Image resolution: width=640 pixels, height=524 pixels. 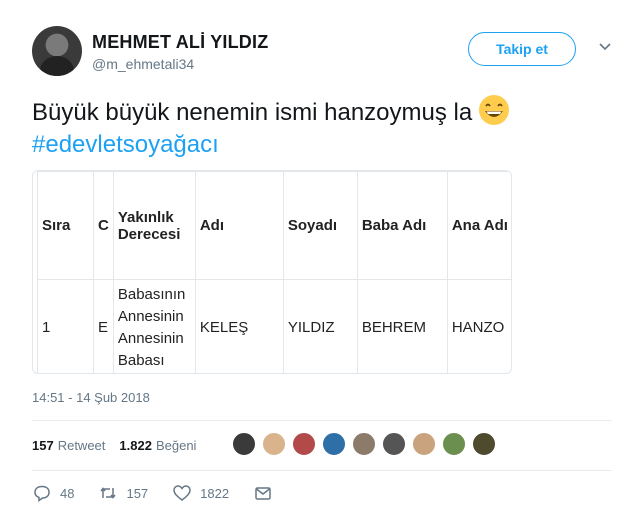 I want to click on tweet-text-content: Büyük büyük nenemin ismi hanzoymuş la, so click(x=252, y=112).